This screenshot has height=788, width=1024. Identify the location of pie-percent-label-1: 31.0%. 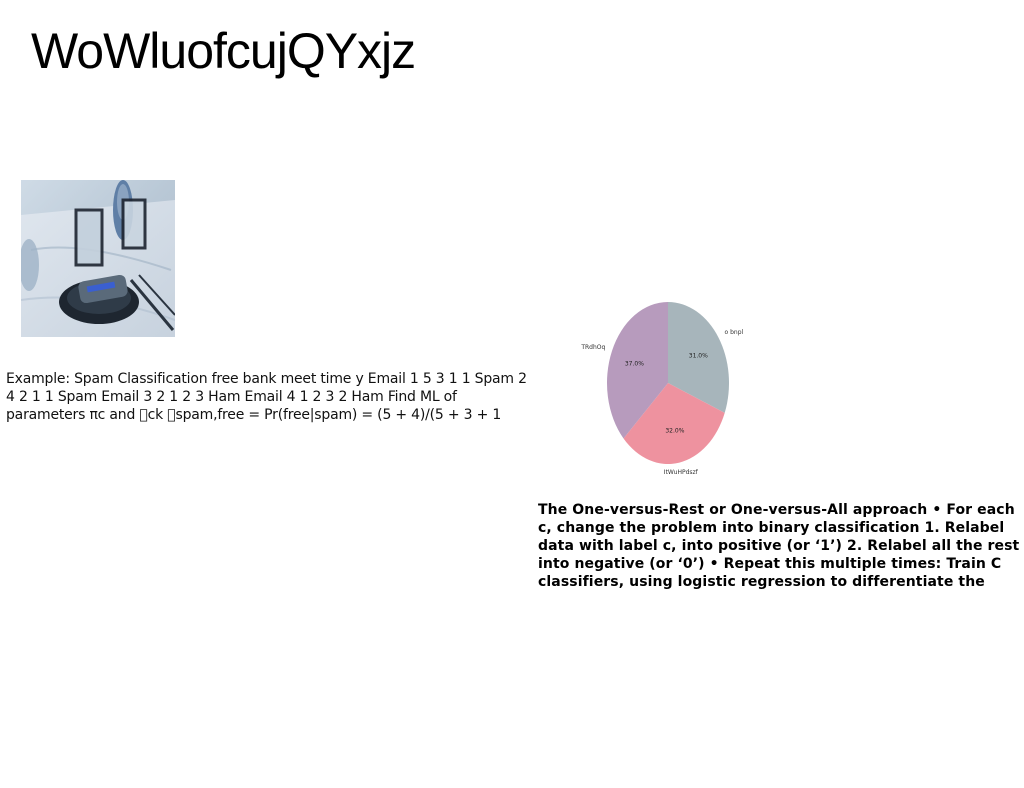
(698, 356).